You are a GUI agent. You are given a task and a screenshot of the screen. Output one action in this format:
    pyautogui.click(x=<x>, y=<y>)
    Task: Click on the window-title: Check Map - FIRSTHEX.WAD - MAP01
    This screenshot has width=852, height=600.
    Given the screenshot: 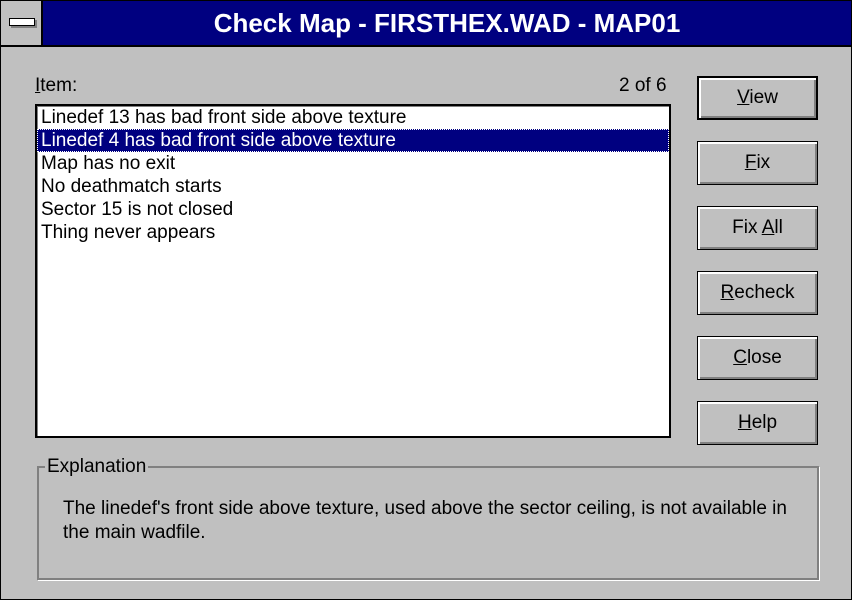 What is the action you would take?
    pyautogui.click(x=447, y=23)
    